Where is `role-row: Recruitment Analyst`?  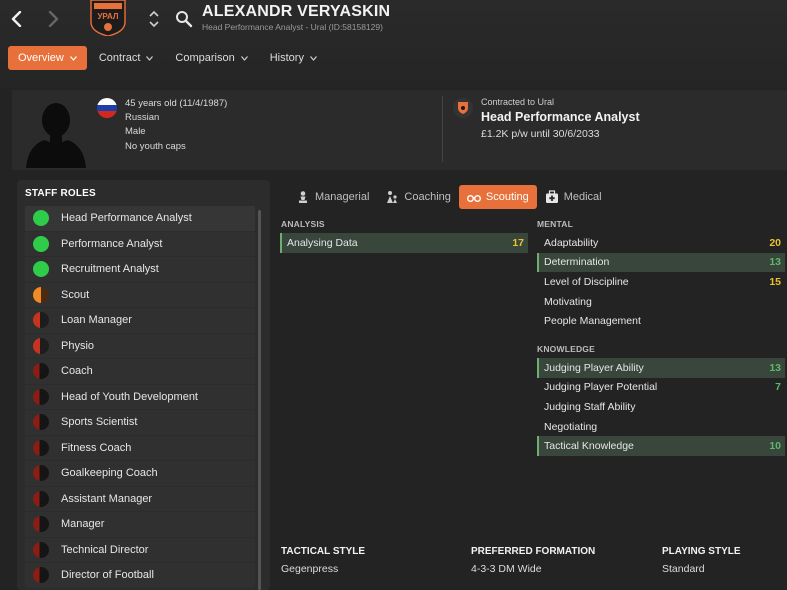 role-row: Recruitment Analyst is located at coordinates (140, 270).